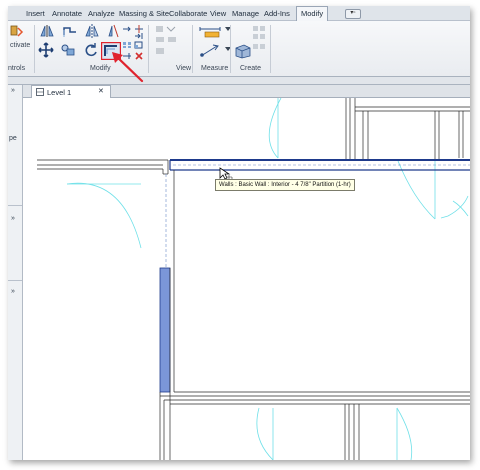  Describe the element at coordinates (92, 31) in the screenshot. I see `mirror-axis-icon` at that location.